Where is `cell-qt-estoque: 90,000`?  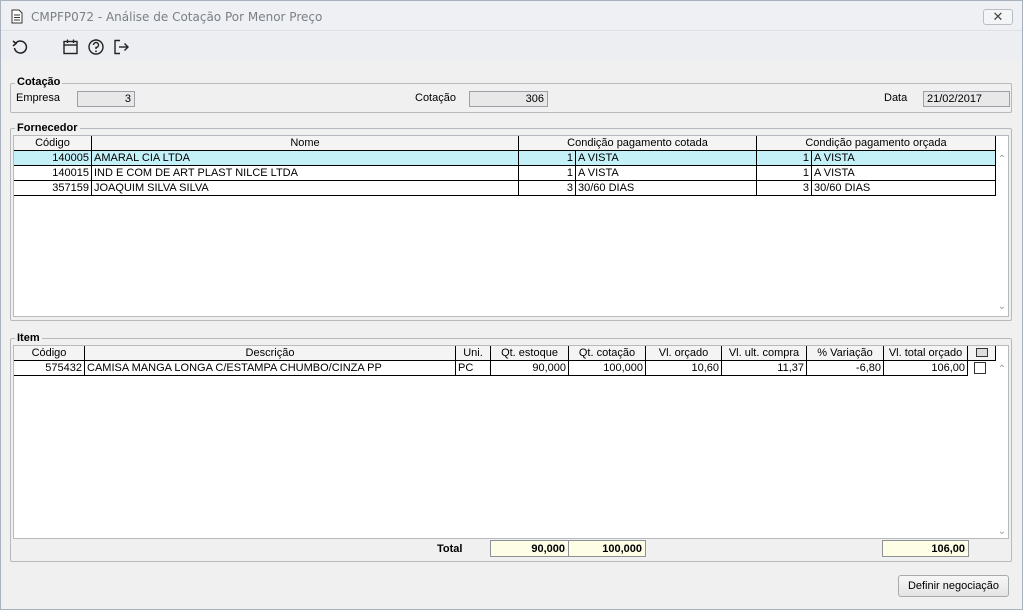 cell-qt-estoque: 90,000 is located at coordinates (530, 368).